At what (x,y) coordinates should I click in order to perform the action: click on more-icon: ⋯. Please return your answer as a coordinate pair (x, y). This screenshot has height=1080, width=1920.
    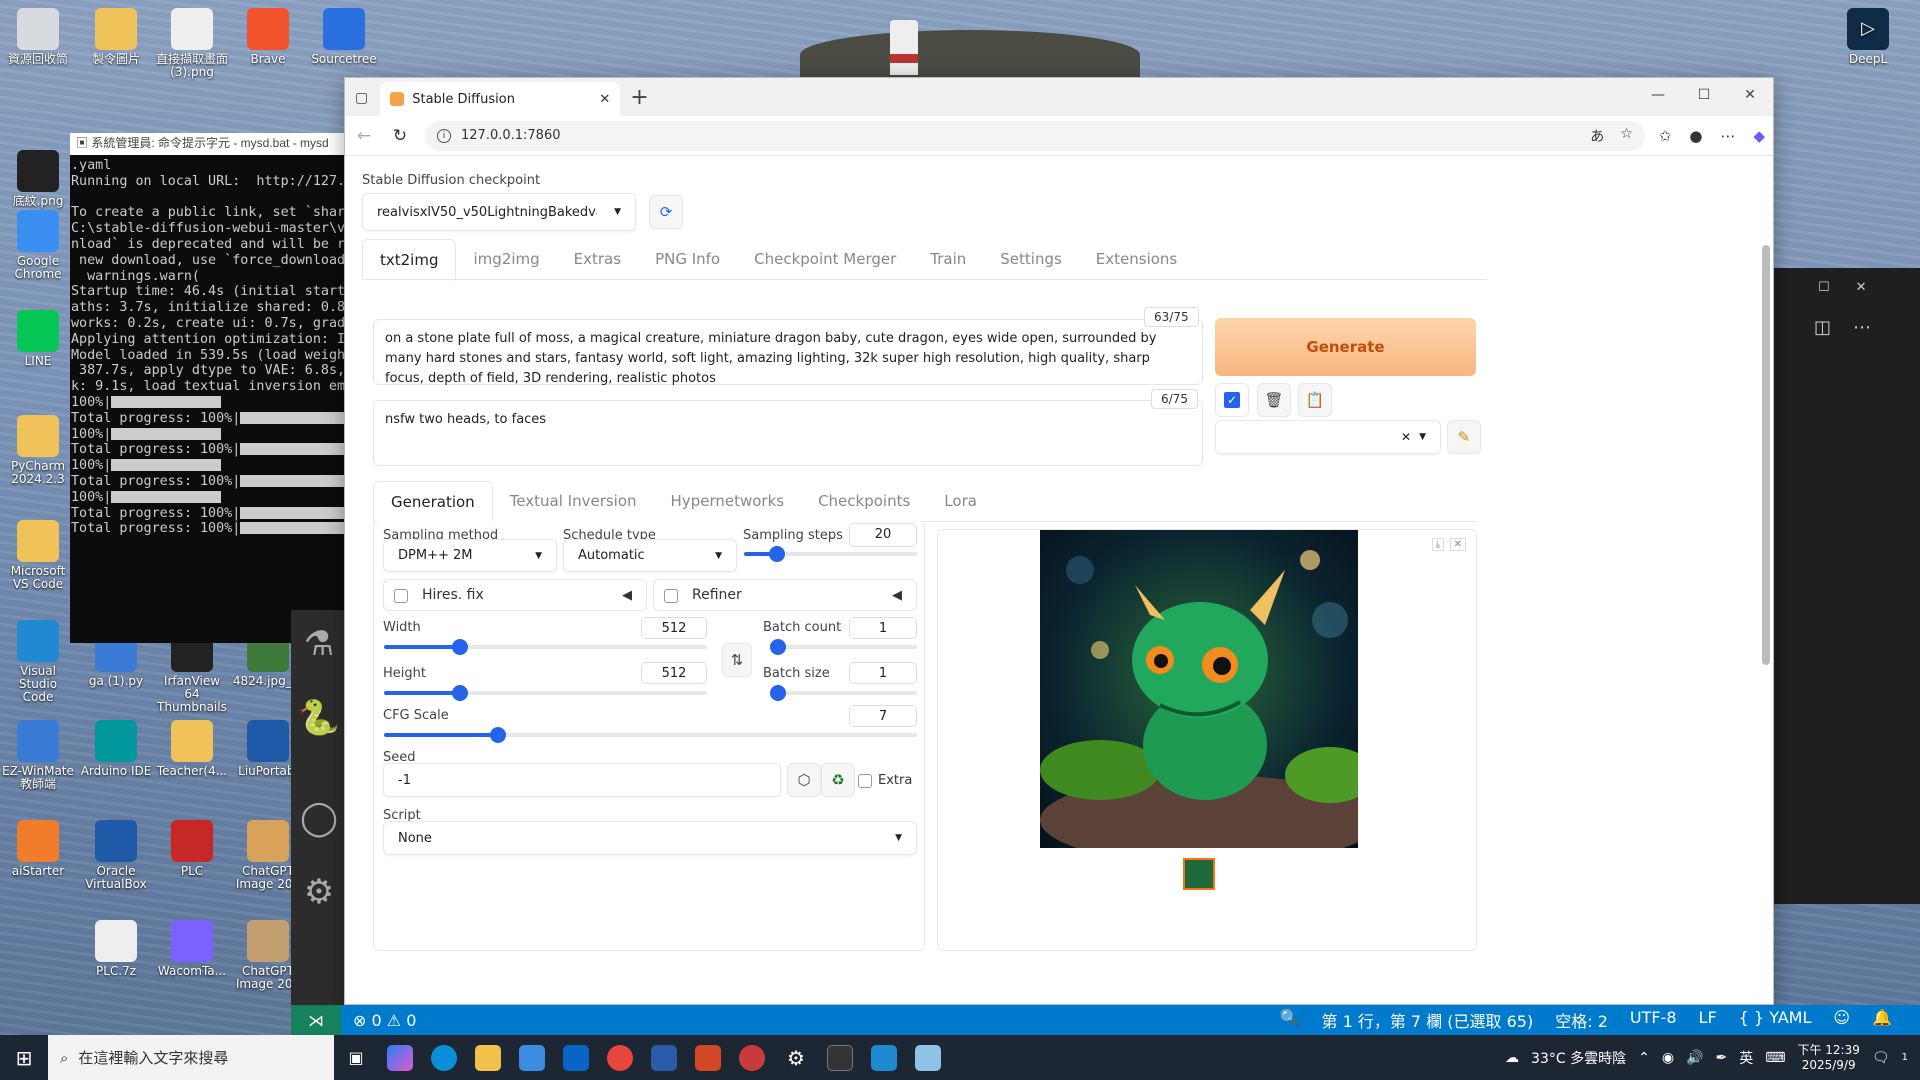
    Looking at the image, I should click on (1862, 327).